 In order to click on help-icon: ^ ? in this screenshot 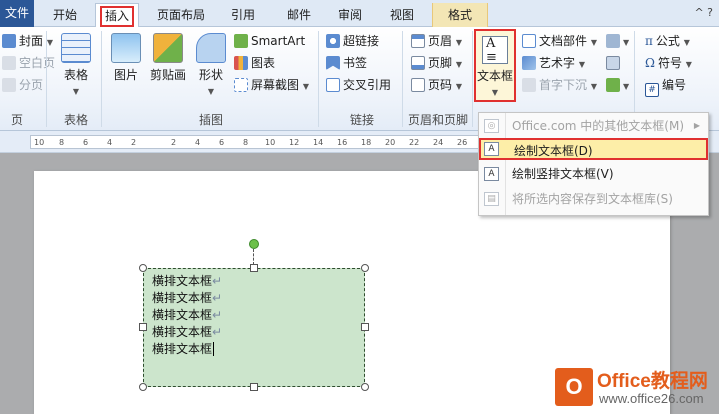, I will do `click(703, 12)`.